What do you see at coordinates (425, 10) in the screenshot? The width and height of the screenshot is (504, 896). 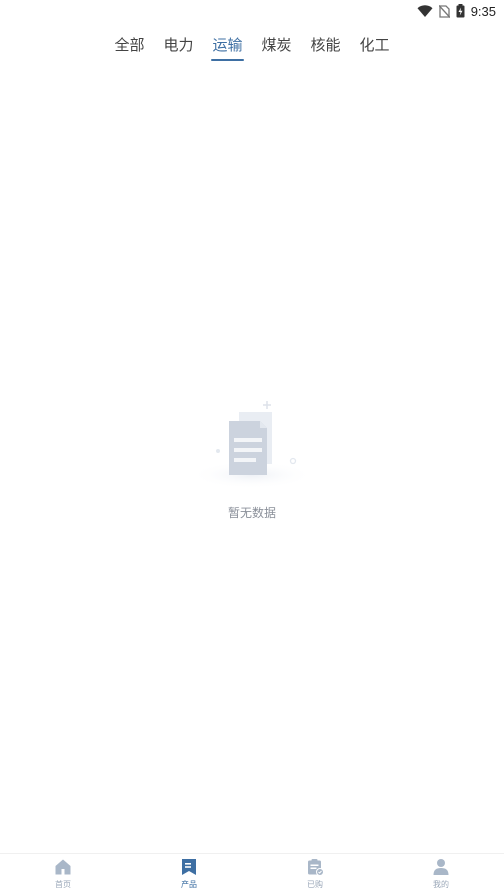 I see `wifi-icon` at bounding box center [425, 10].